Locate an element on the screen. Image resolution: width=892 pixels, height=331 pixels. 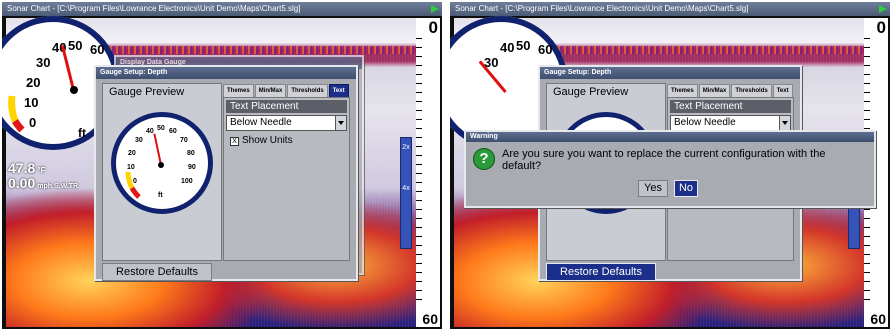
preview-gauge-label: 30 is located at coordinates (139, 140).